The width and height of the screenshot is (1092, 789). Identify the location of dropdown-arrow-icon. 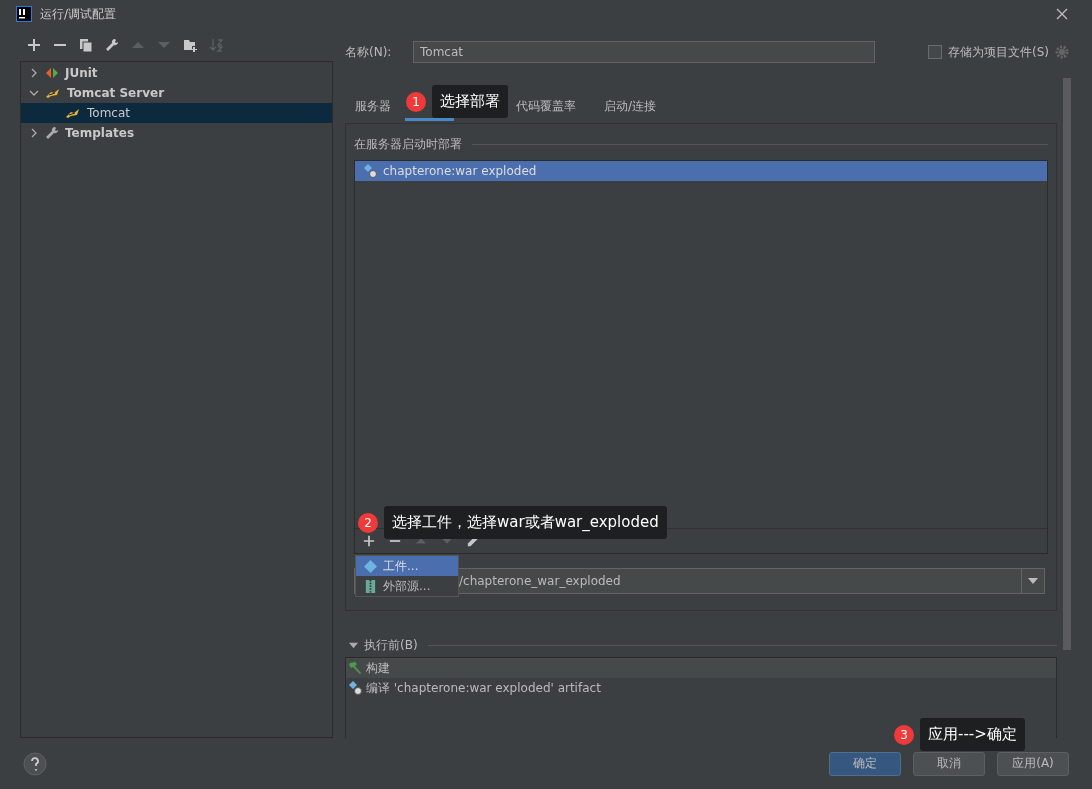
(1033, 581).